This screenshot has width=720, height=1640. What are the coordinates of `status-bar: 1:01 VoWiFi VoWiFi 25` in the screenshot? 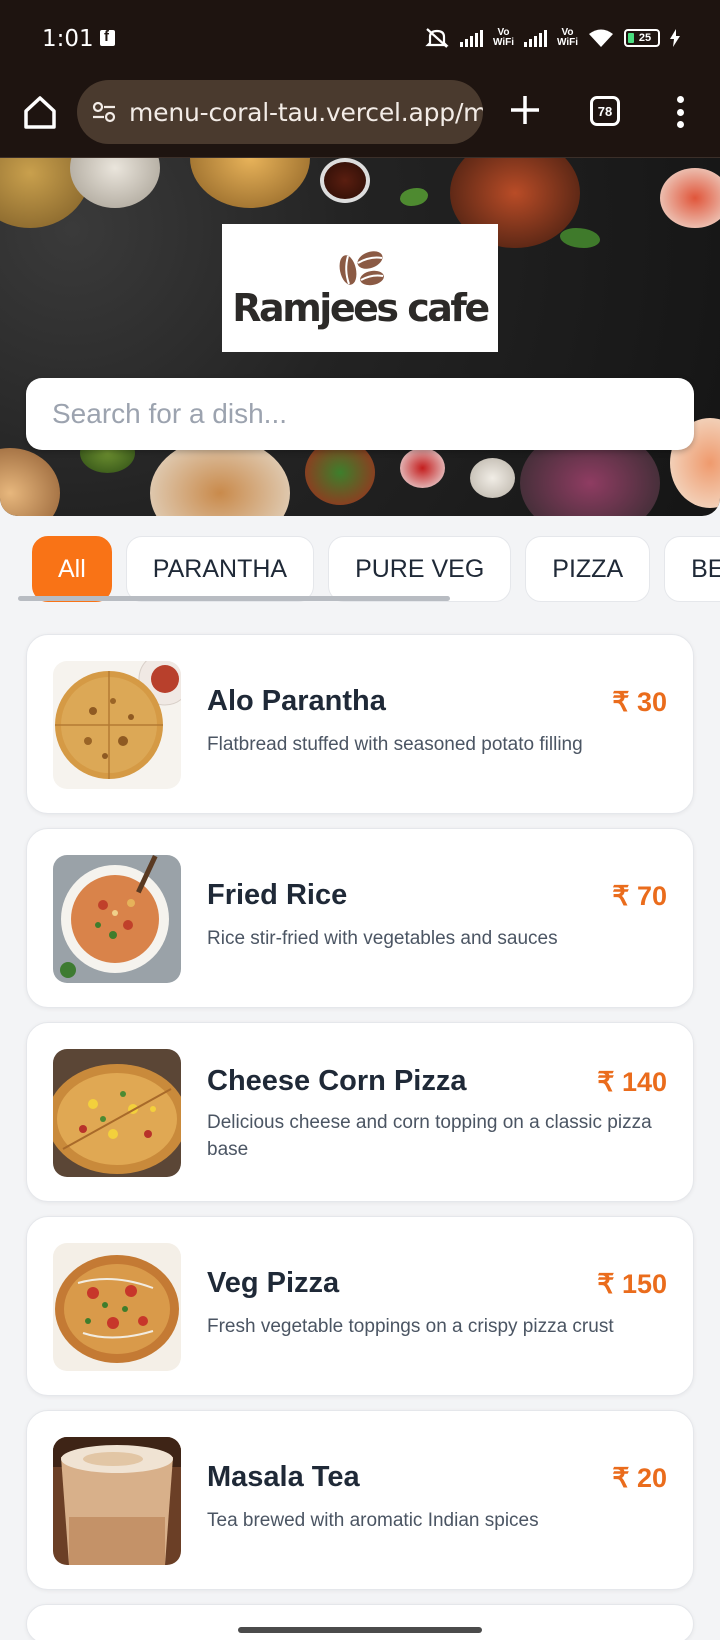 It's located at (360, 39).